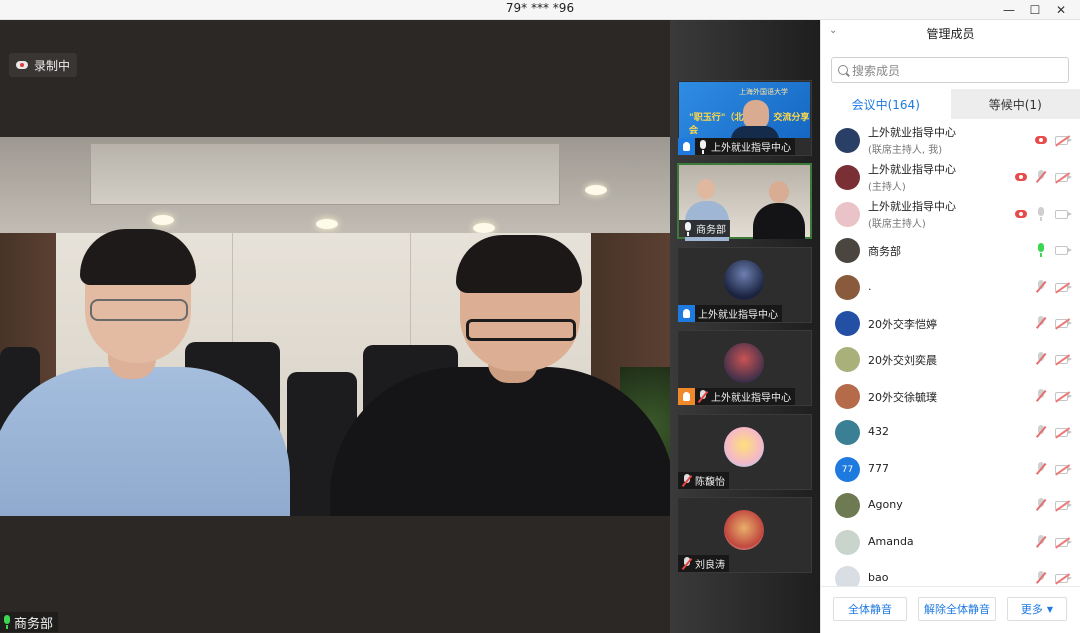 The height and width of the screenshot is (633, 1080). Describe the element at coordinates (950, 70) in the screenshot. I see `search-input: 搜索成员` at that location.